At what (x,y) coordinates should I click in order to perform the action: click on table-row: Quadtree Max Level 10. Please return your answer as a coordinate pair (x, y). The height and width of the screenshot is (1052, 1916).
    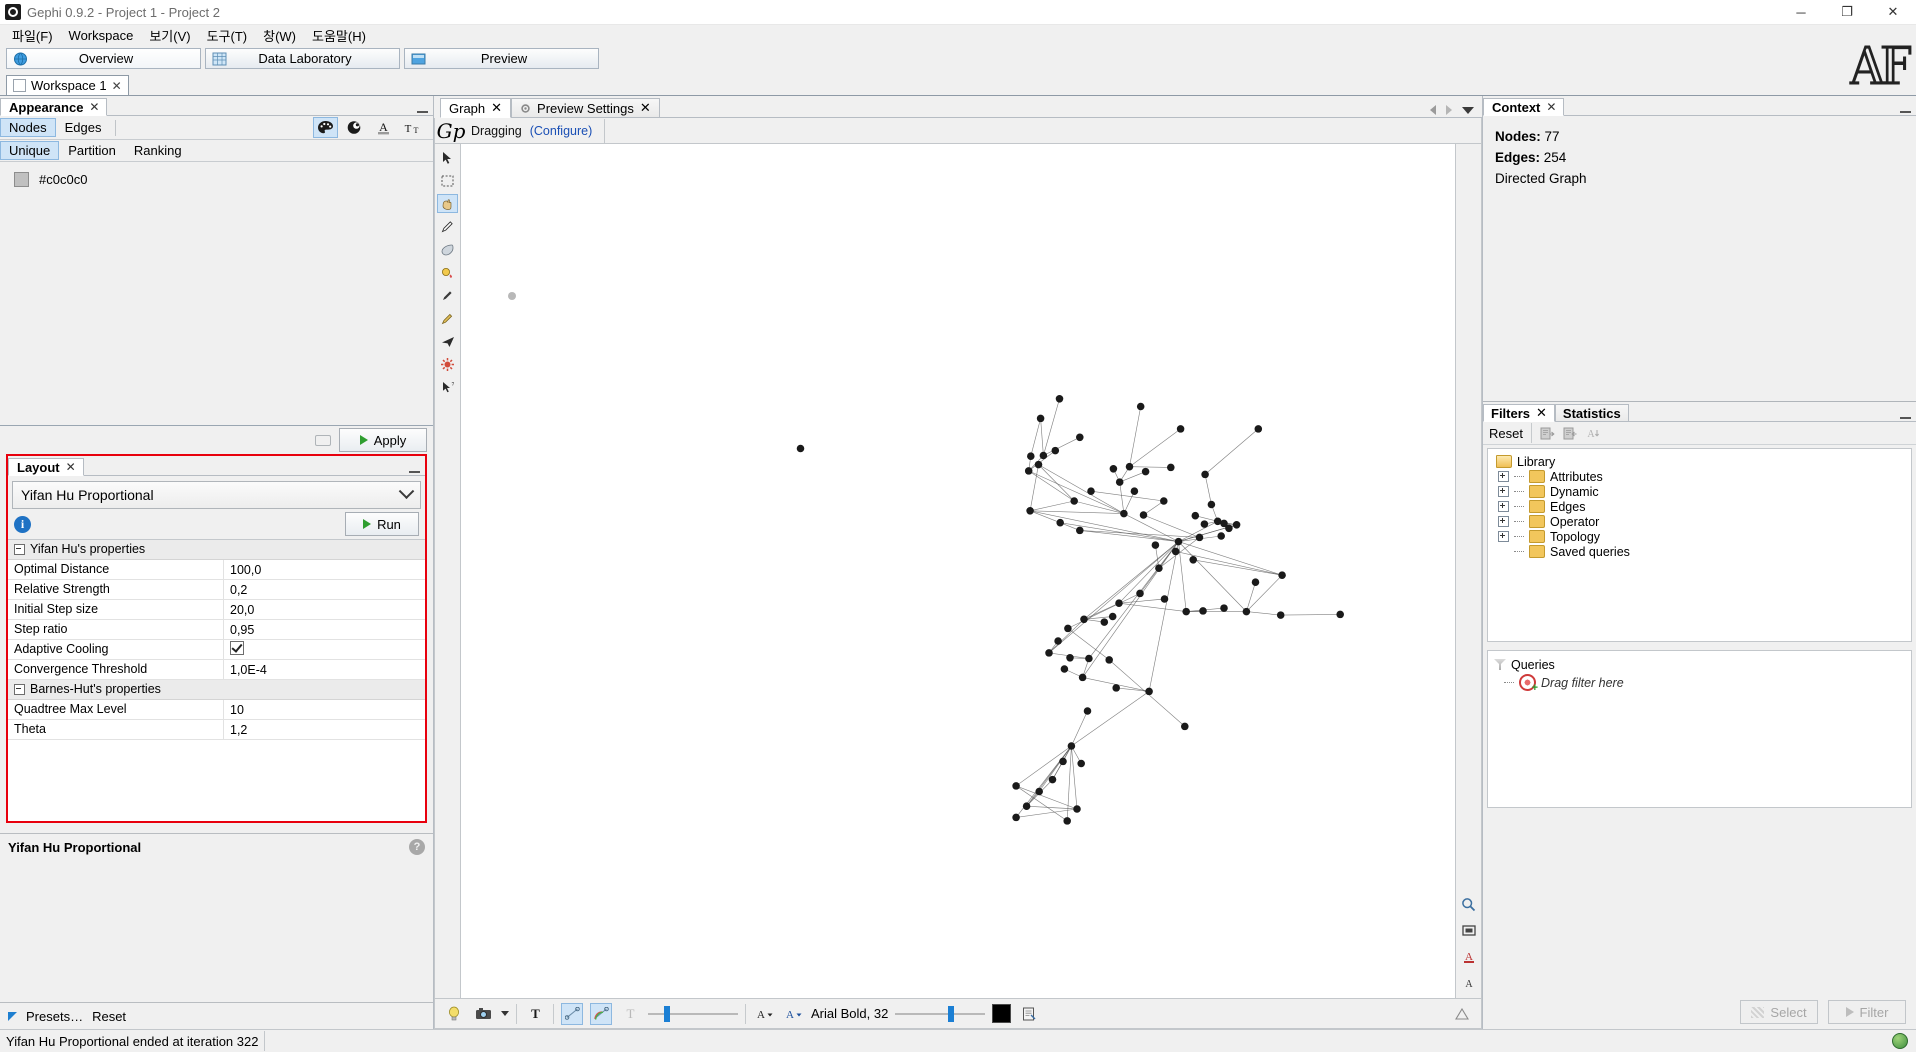
    Looking at the image, I should click on (216, 710).